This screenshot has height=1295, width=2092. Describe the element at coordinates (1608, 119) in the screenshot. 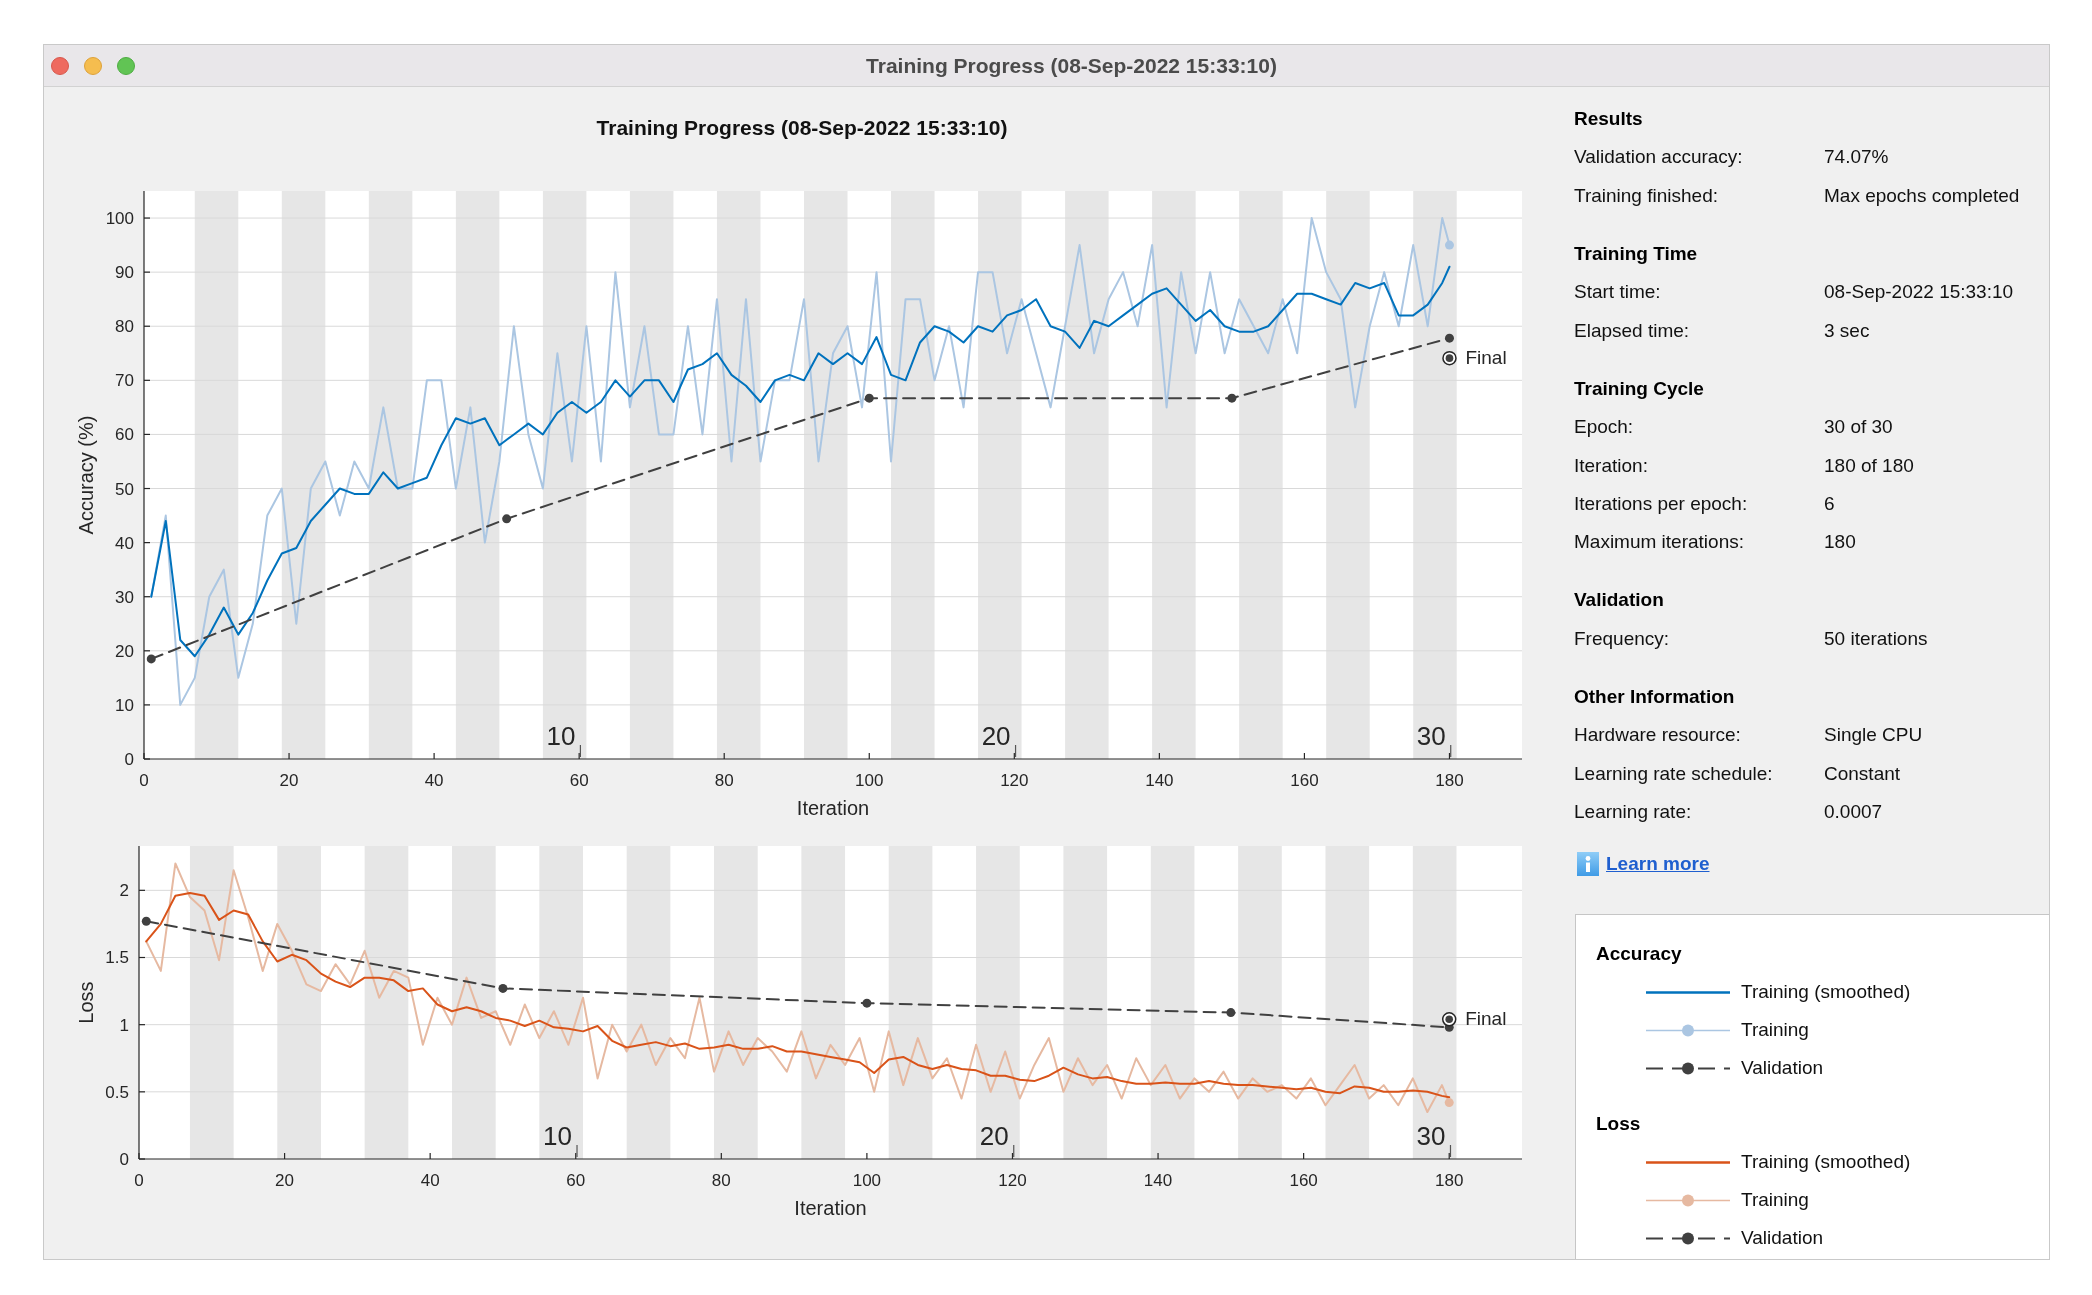

I see `section-heading: Results` at that location.